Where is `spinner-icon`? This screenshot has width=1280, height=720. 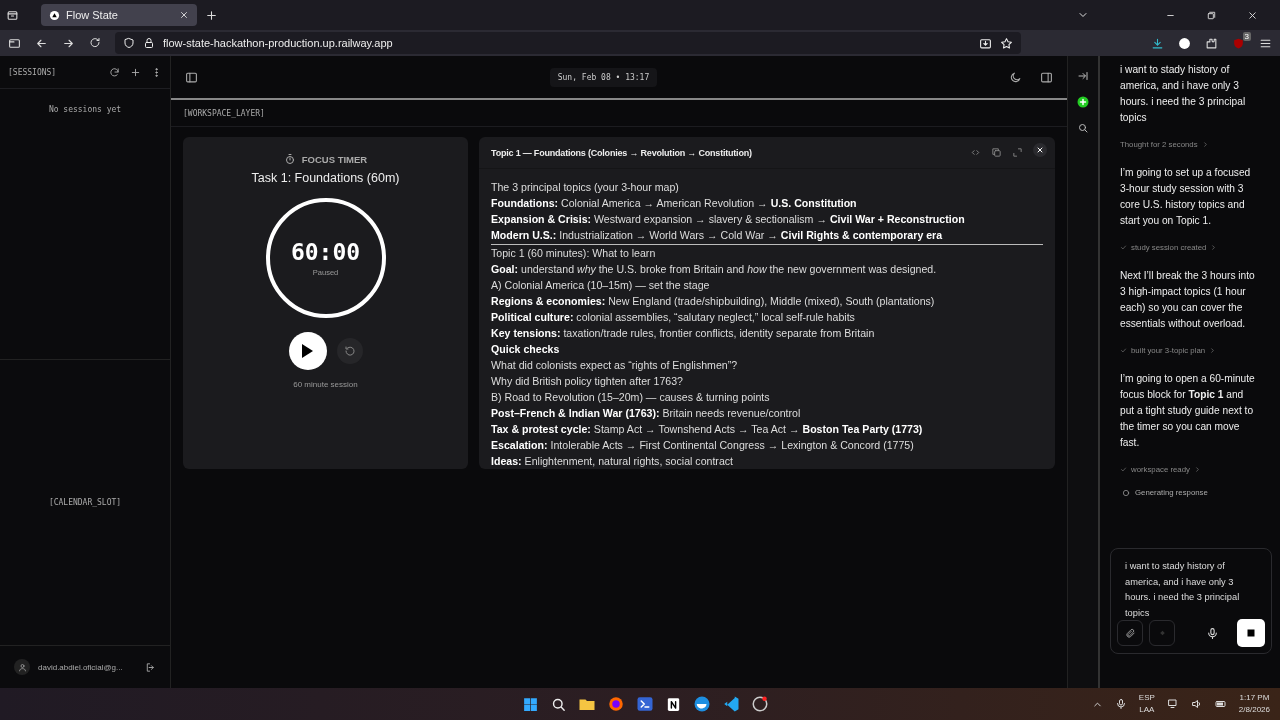 spinner-icon is located at coordinates (1126, 492).